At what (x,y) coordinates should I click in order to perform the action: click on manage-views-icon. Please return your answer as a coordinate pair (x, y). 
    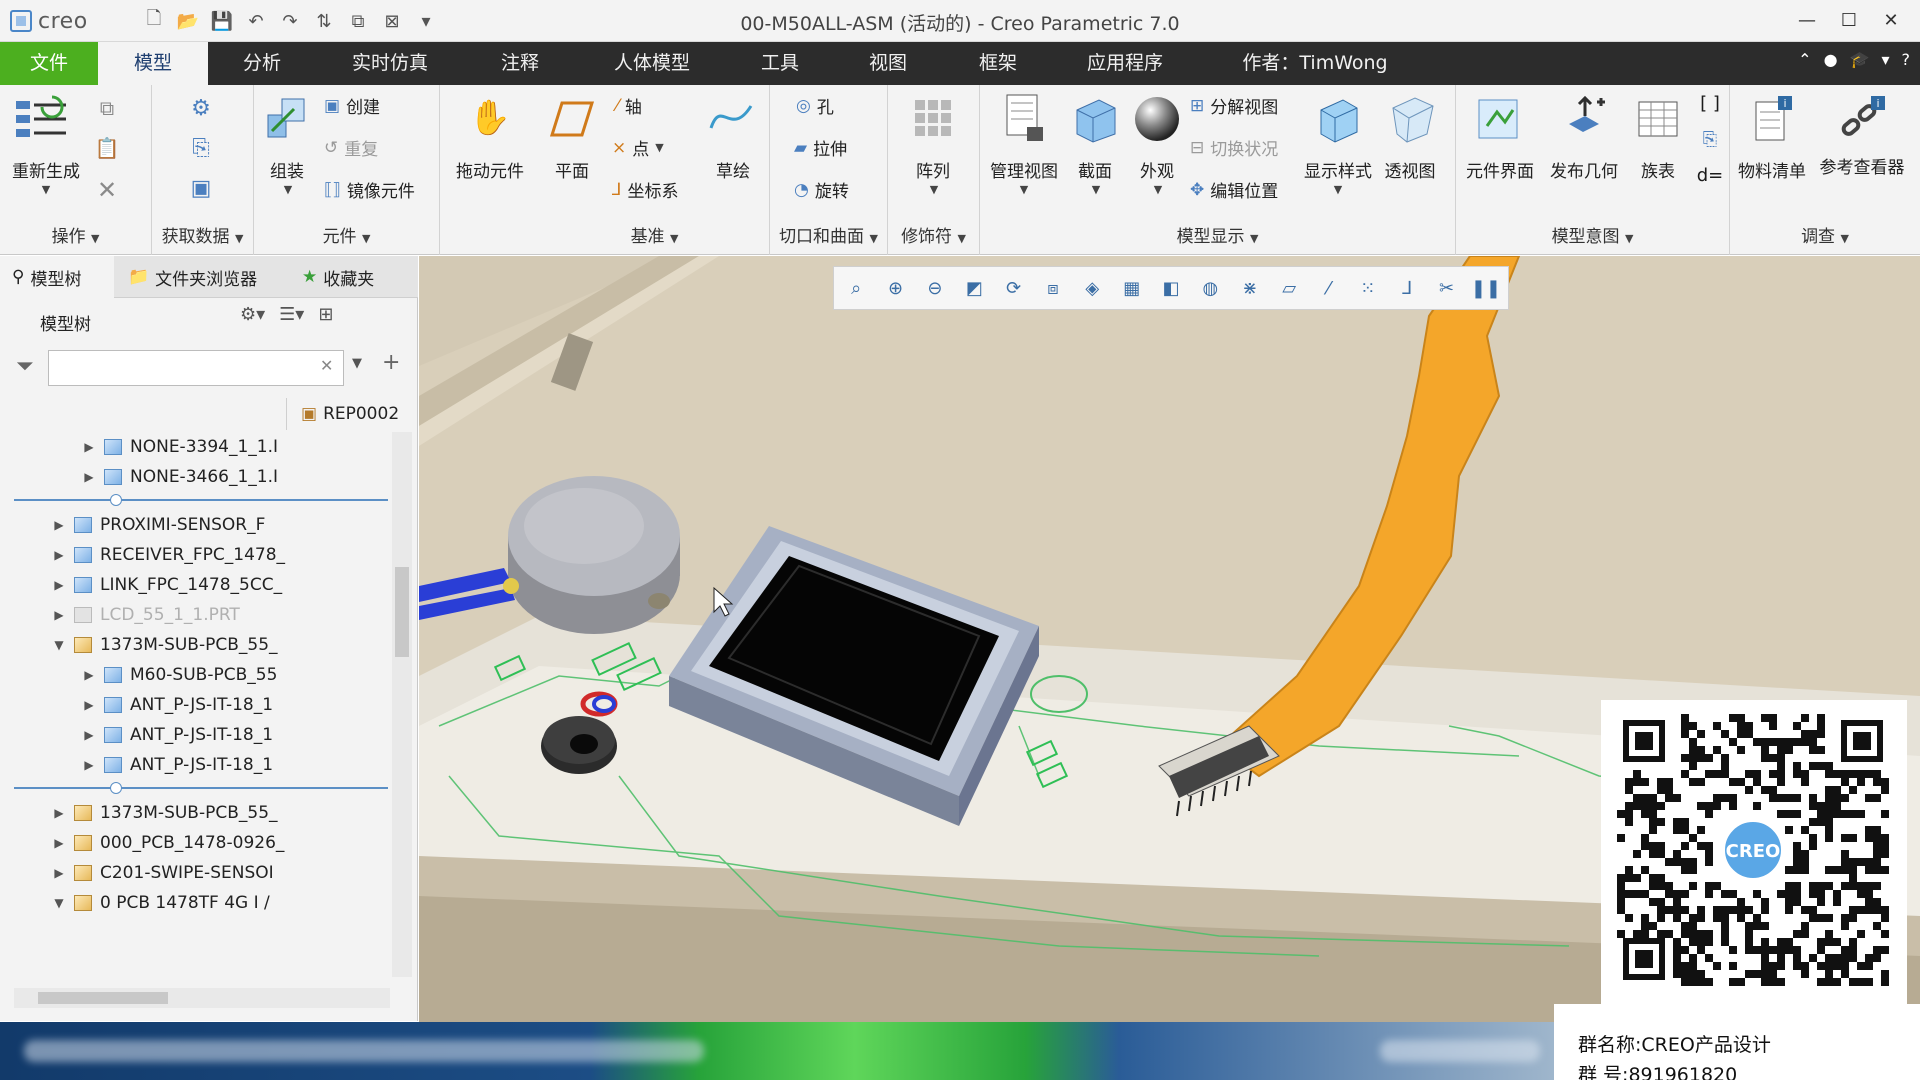
    Looking at the image, I should click on (1023, 119).